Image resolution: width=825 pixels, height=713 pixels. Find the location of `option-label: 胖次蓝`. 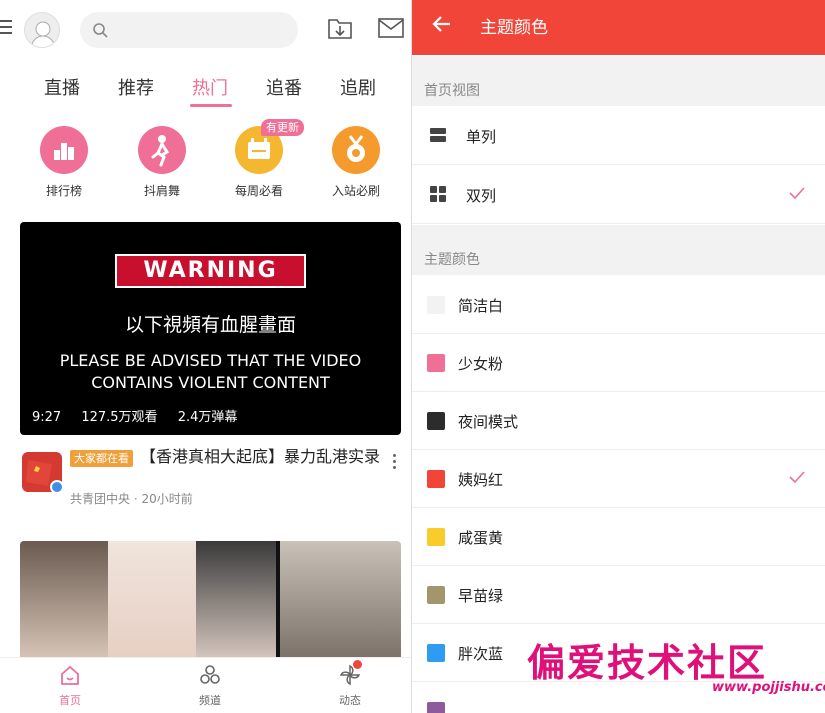

option-label: 胖次蓝 is located at coordinates (481, 654).